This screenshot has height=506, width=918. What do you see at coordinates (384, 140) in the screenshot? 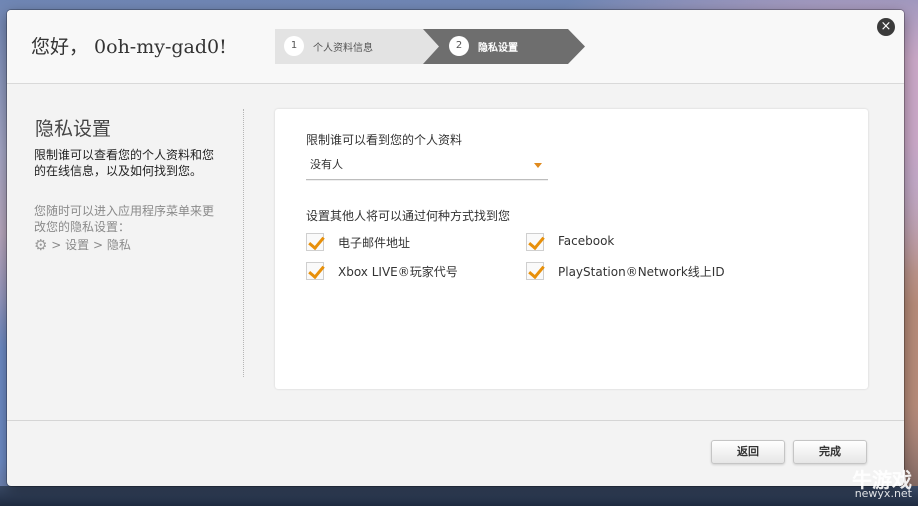
I see `profile-visibility-label: 限制谁可以看到您的个人资料` at bounding box center [384, 140].